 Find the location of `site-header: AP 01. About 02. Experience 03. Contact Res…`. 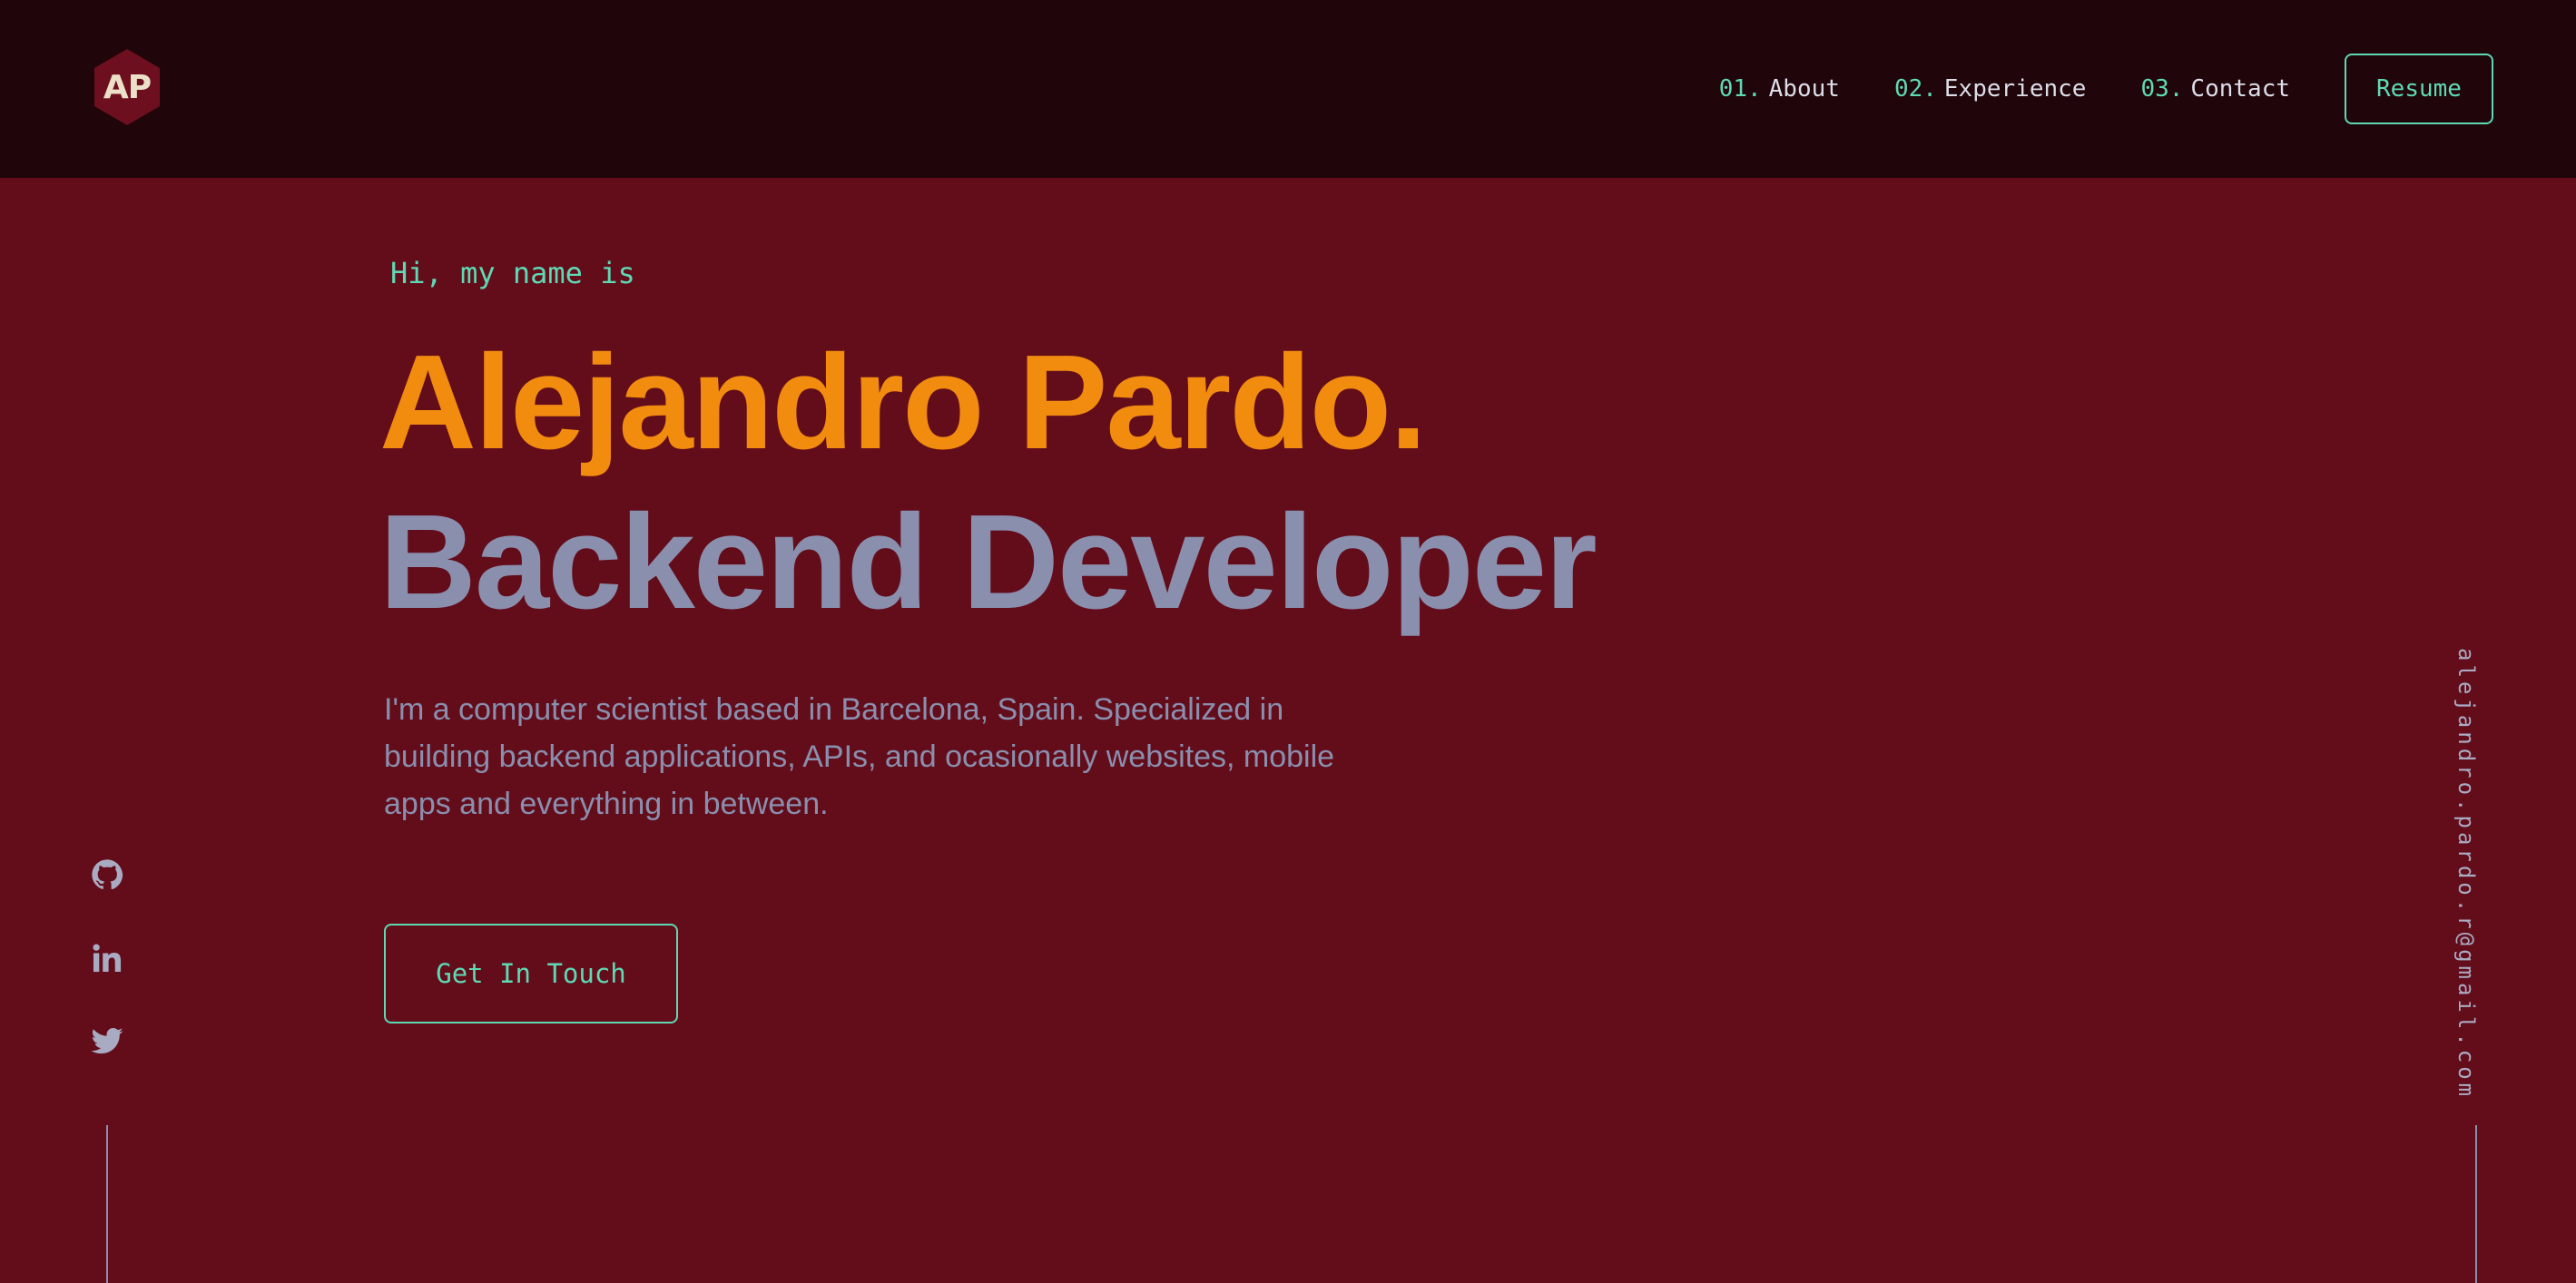

site-header: AP 01. About 02. Experience 03. Contact Res… is located at coordinates (1288, 89).